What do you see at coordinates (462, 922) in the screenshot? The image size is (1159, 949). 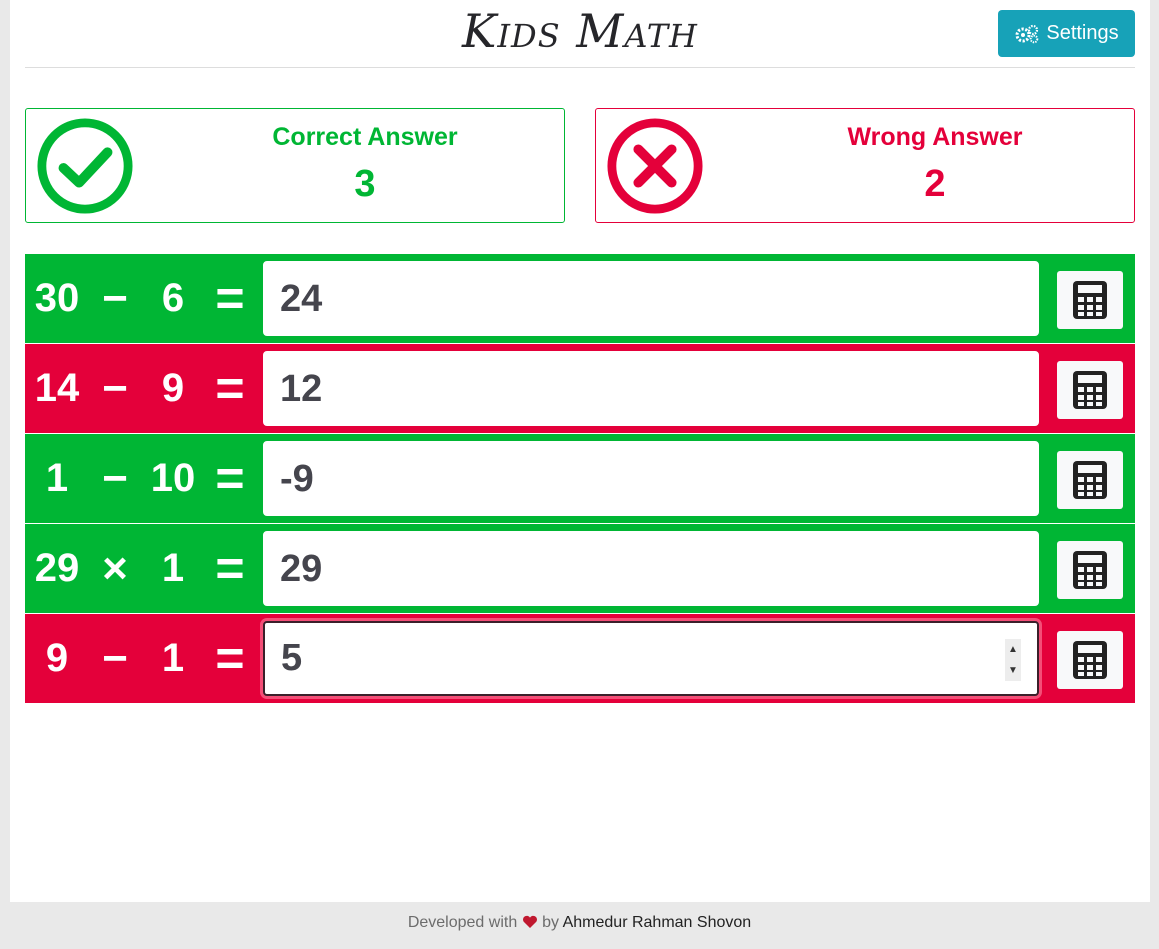 I see `footer-prefix: Developed with` at bounding box center [462, 922].